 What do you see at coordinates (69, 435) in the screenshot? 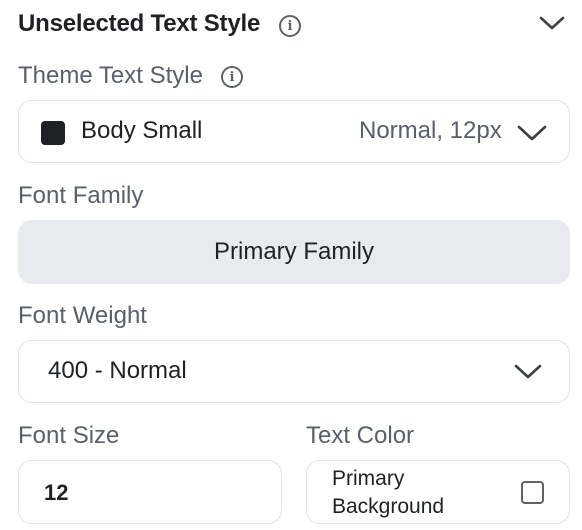
I see `font-size-label: Font Size` at bounding box center [69, 435].